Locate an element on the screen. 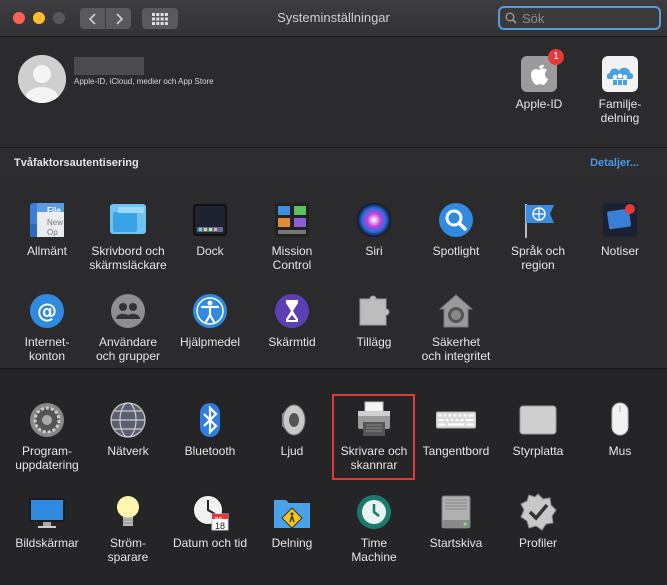 The width and height of the screenshot is (667, 585). search-input is located at coordinates (582, 18).